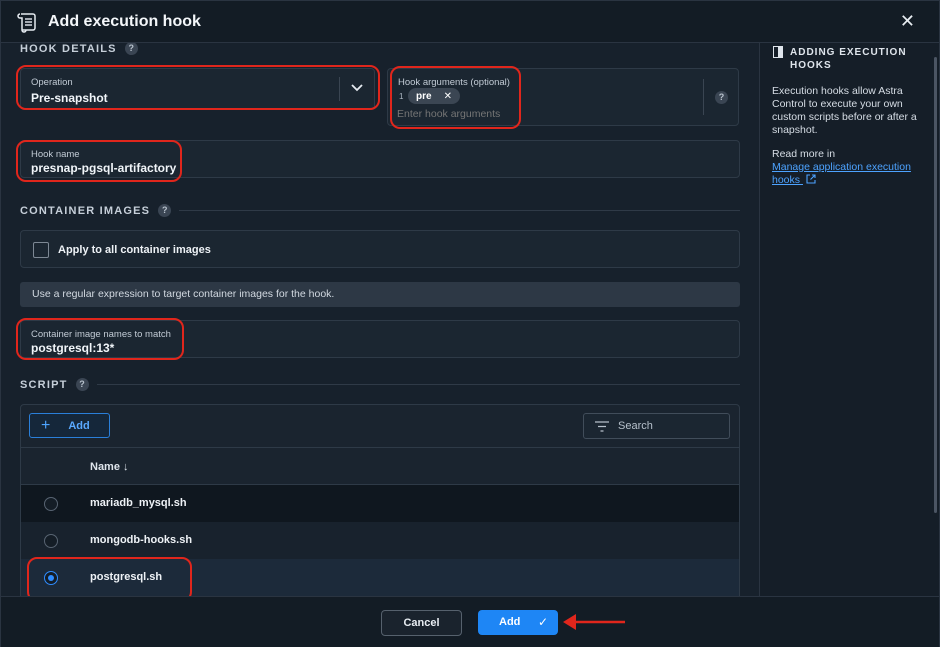 The height and width of the screenshot is (647, 940). What do you see at coordinates (380, 249) in the screenshot?
I see `apply-all-images-row: Apply to all container images` at bounding box center [380, 249].